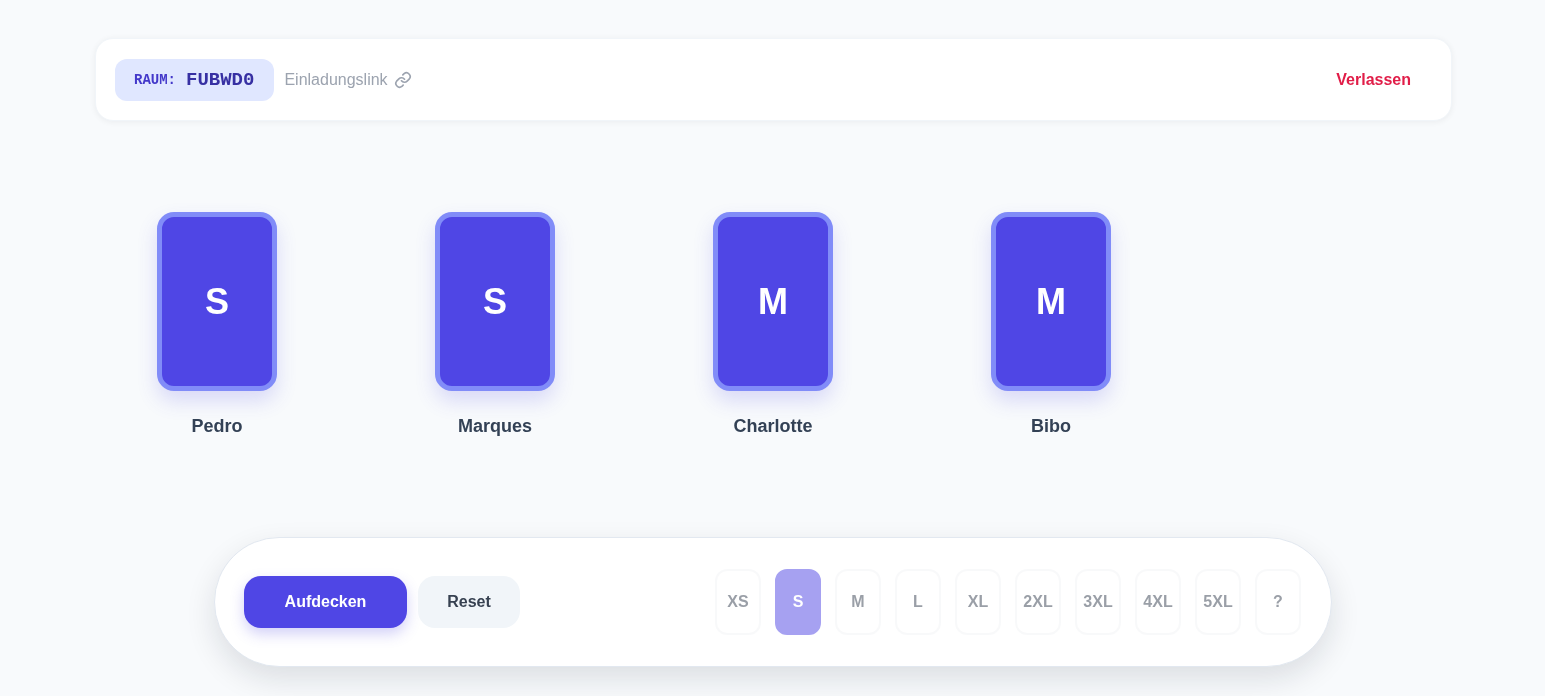 The image size is (1545, 696). Describe the element at coordinates (155, 79) in the screenshot. I see `room-label: RAUM:` at that location.